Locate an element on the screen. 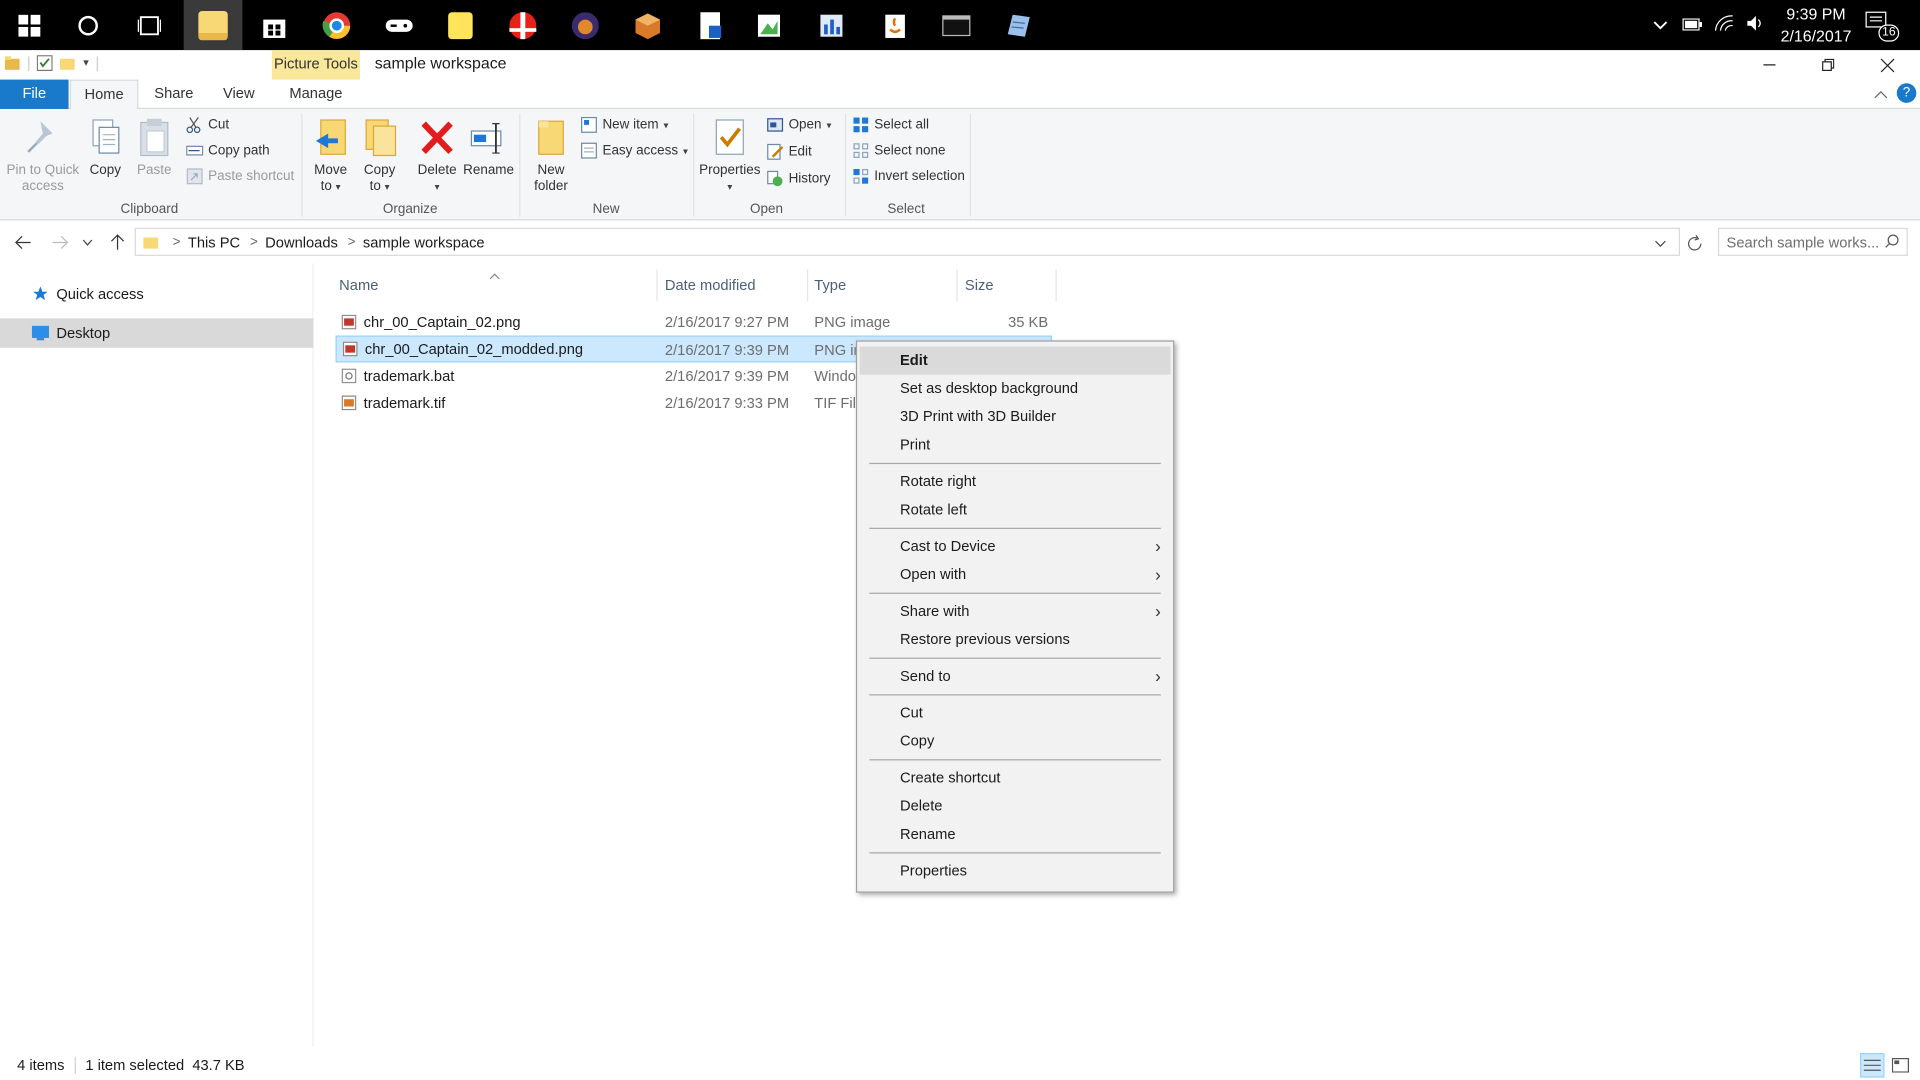  image-editor-icon is located at coordinates (769, 25).